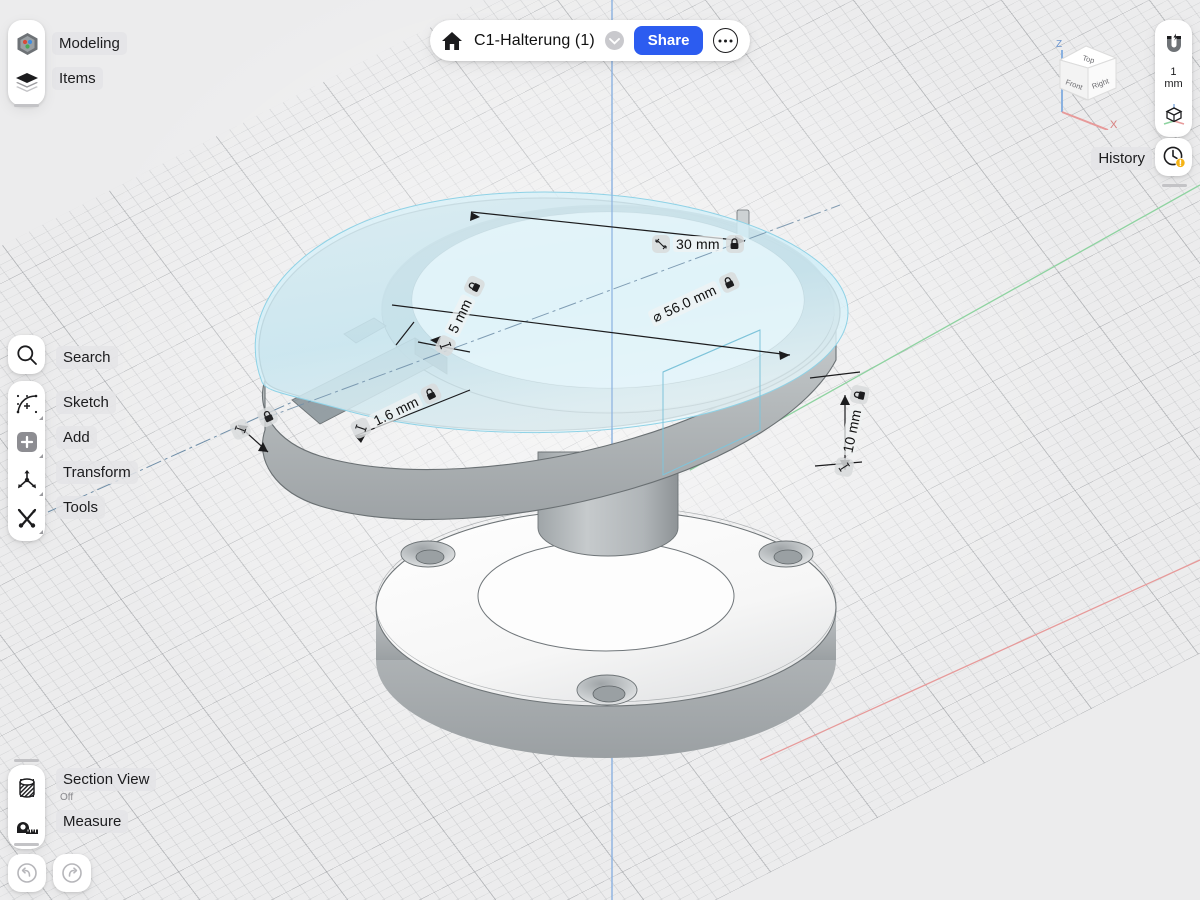 This screenshot has height=900, width=1200. What do you see at coordinates (97, 472) in the screenshot?
I see `sidebar-item-transform-label: Transform` at bounding box center [97, 472].